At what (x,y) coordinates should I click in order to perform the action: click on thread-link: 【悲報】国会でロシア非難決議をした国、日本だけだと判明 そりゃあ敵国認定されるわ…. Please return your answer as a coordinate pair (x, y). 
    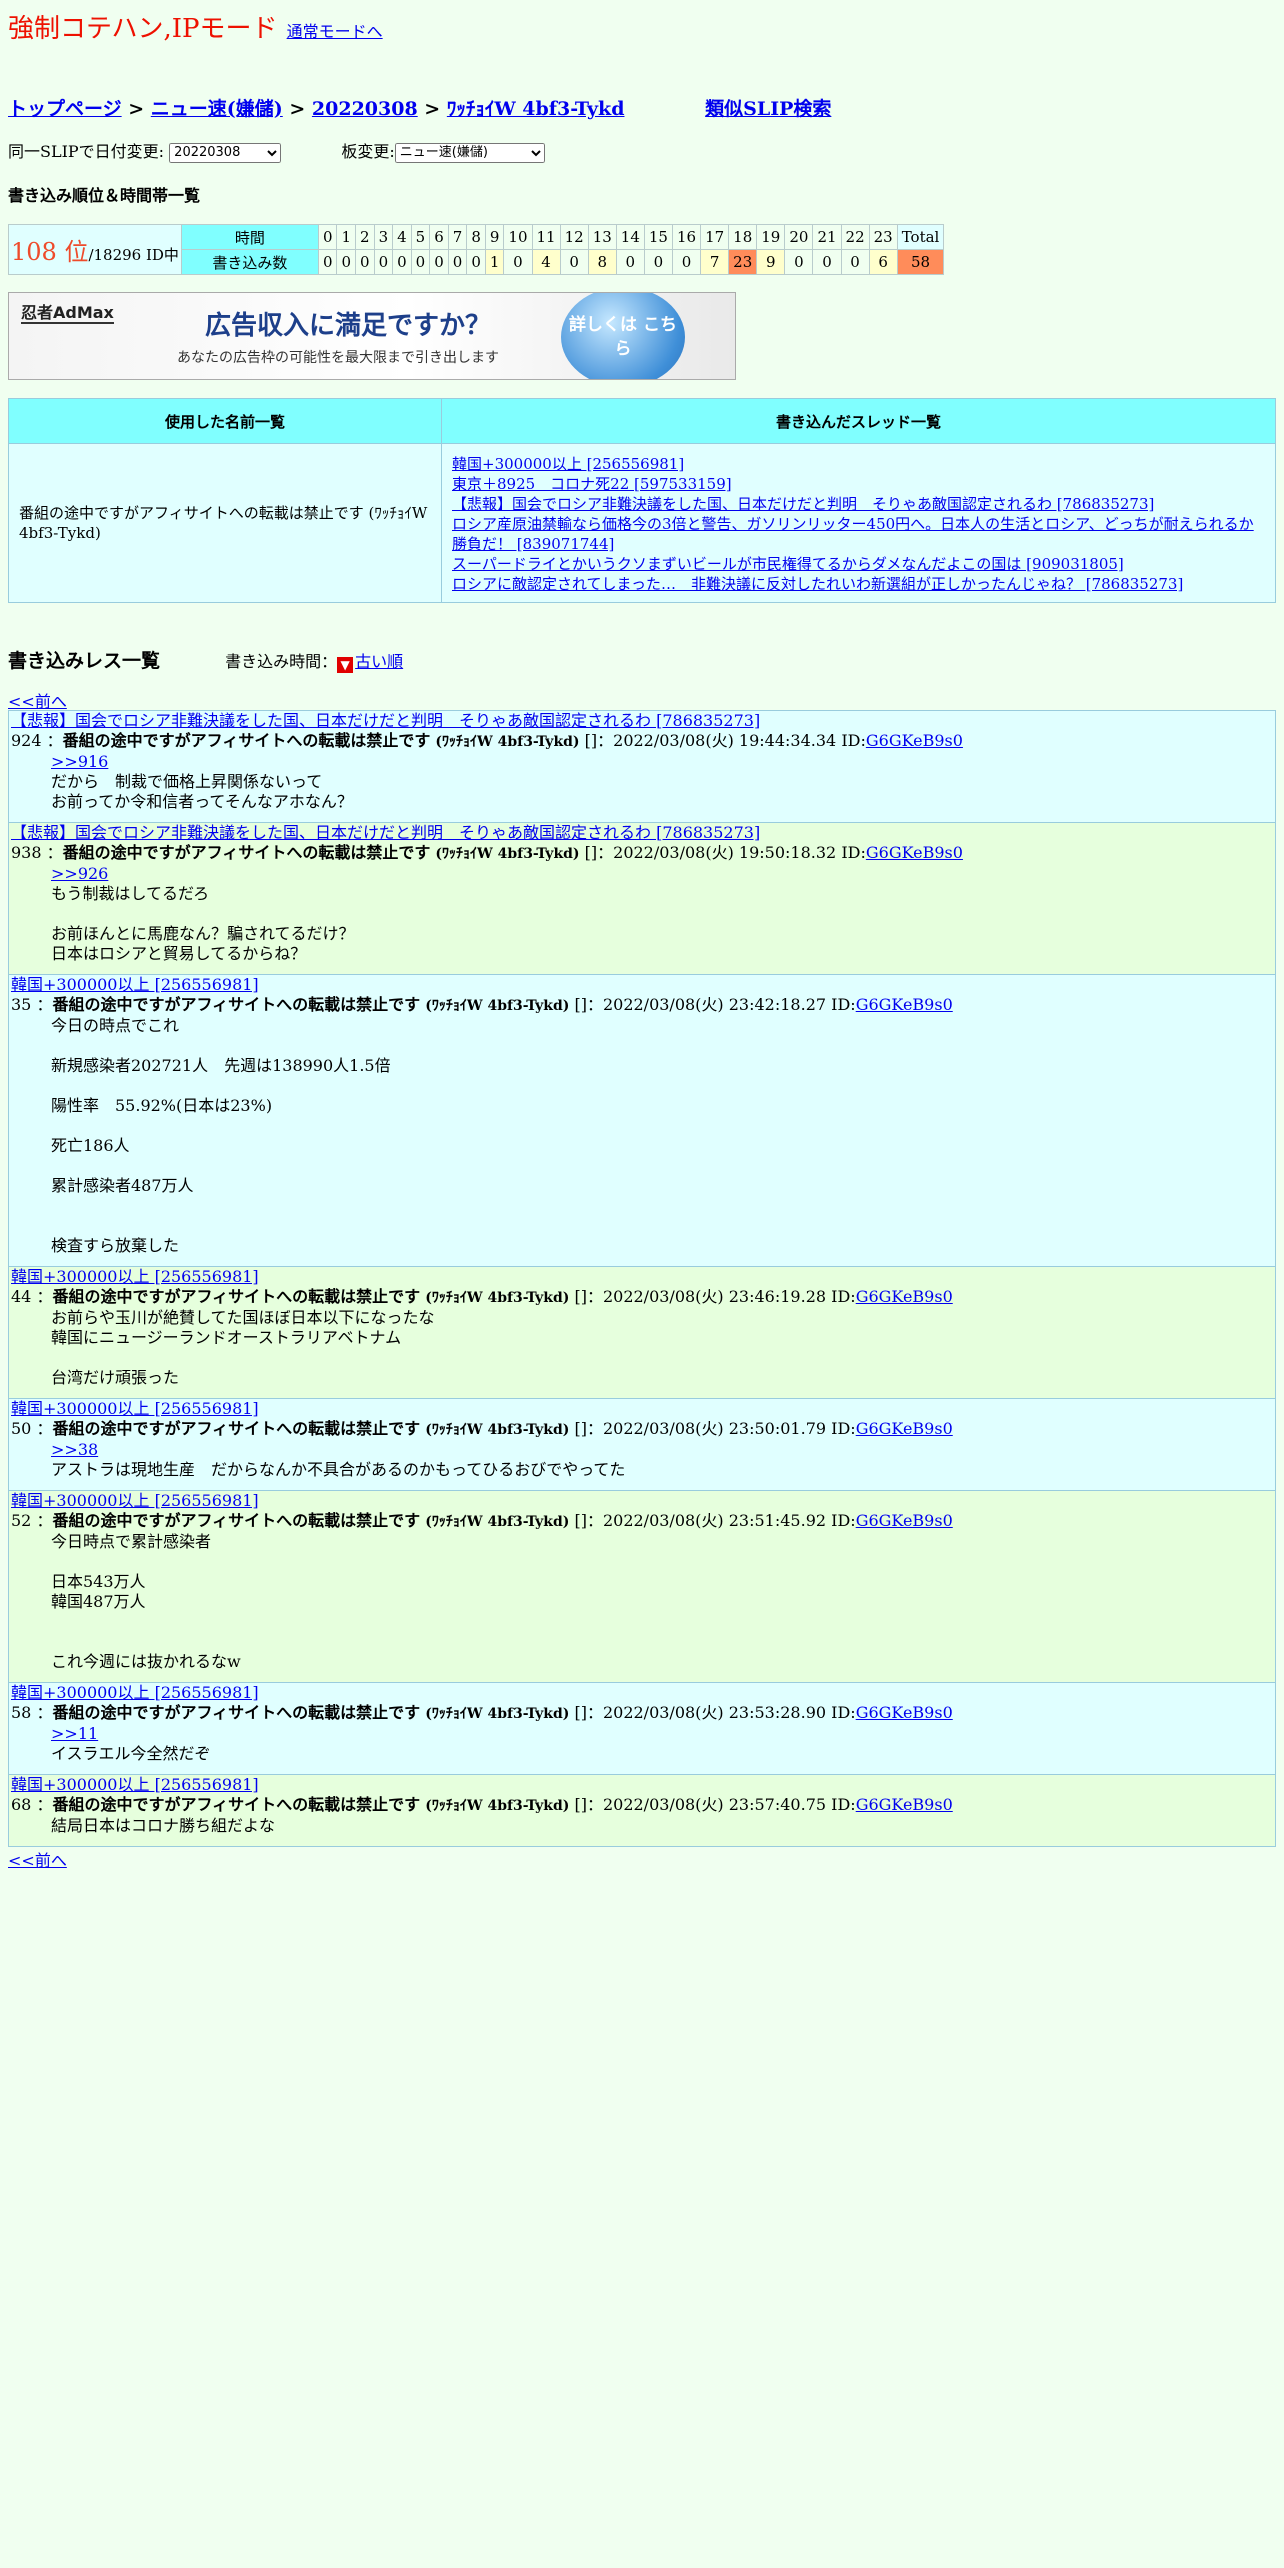
    Looking at the image, I should click on (858, 504).